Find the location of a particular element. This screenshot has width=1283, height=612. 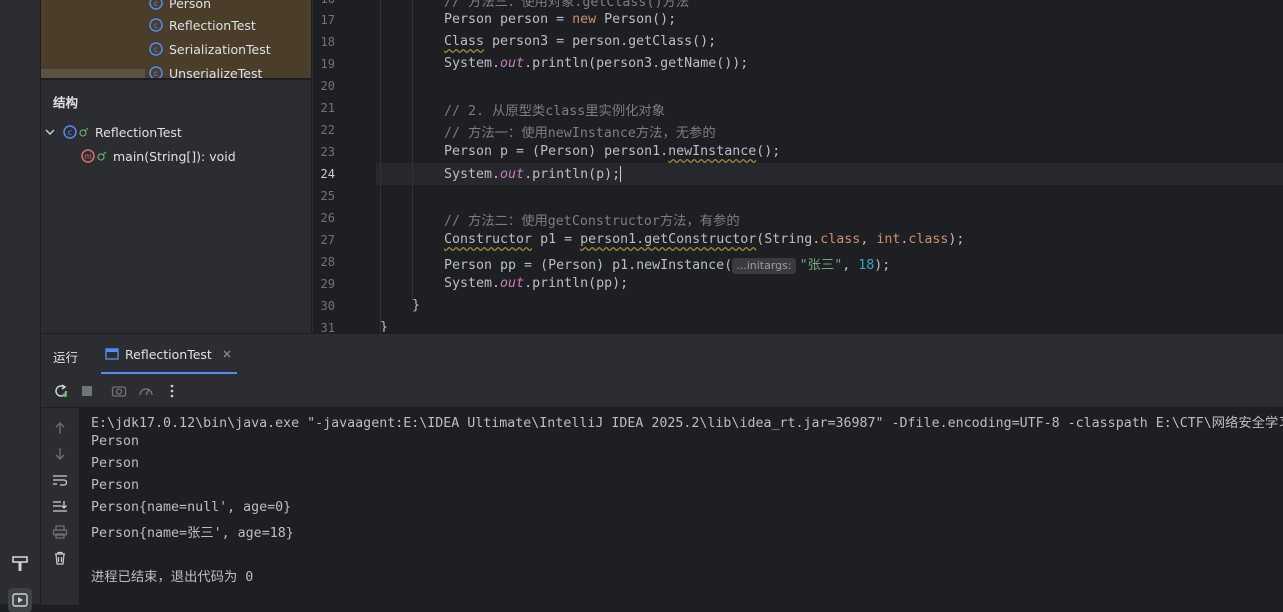

more-options-icon is located at coordinates (172, 391).